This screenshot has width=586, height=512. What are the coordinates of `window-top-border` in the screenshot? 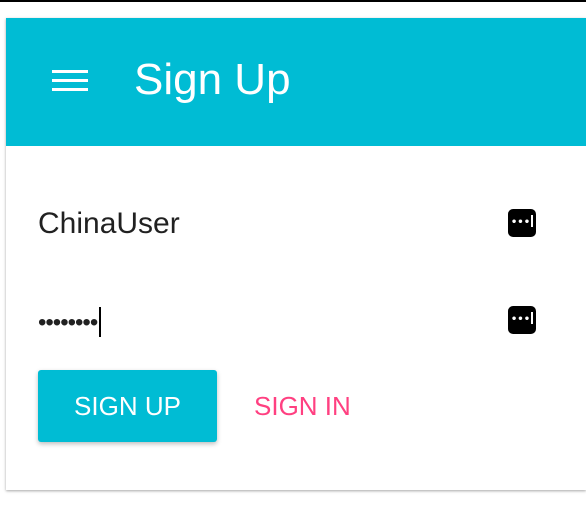 It's located at (293, 1).